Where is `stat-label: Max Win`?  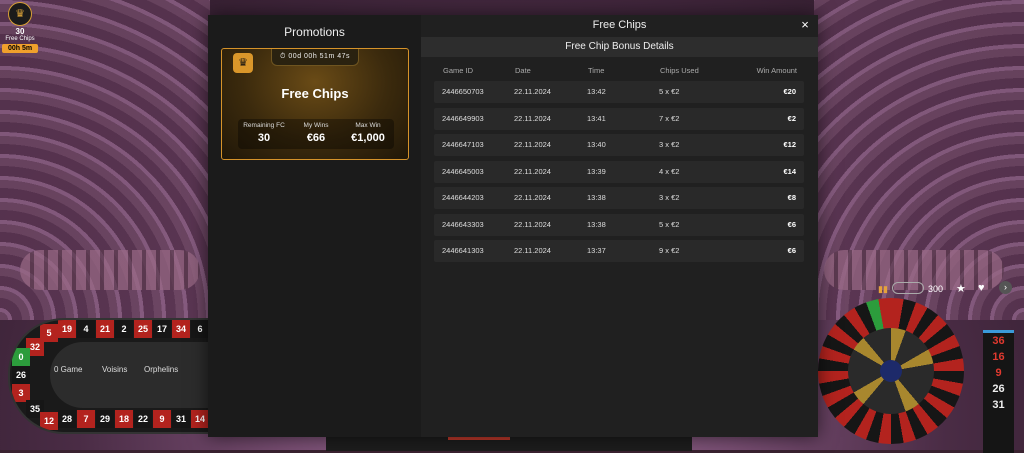
stat-label: Max Win is located at coordinates (368, 125).